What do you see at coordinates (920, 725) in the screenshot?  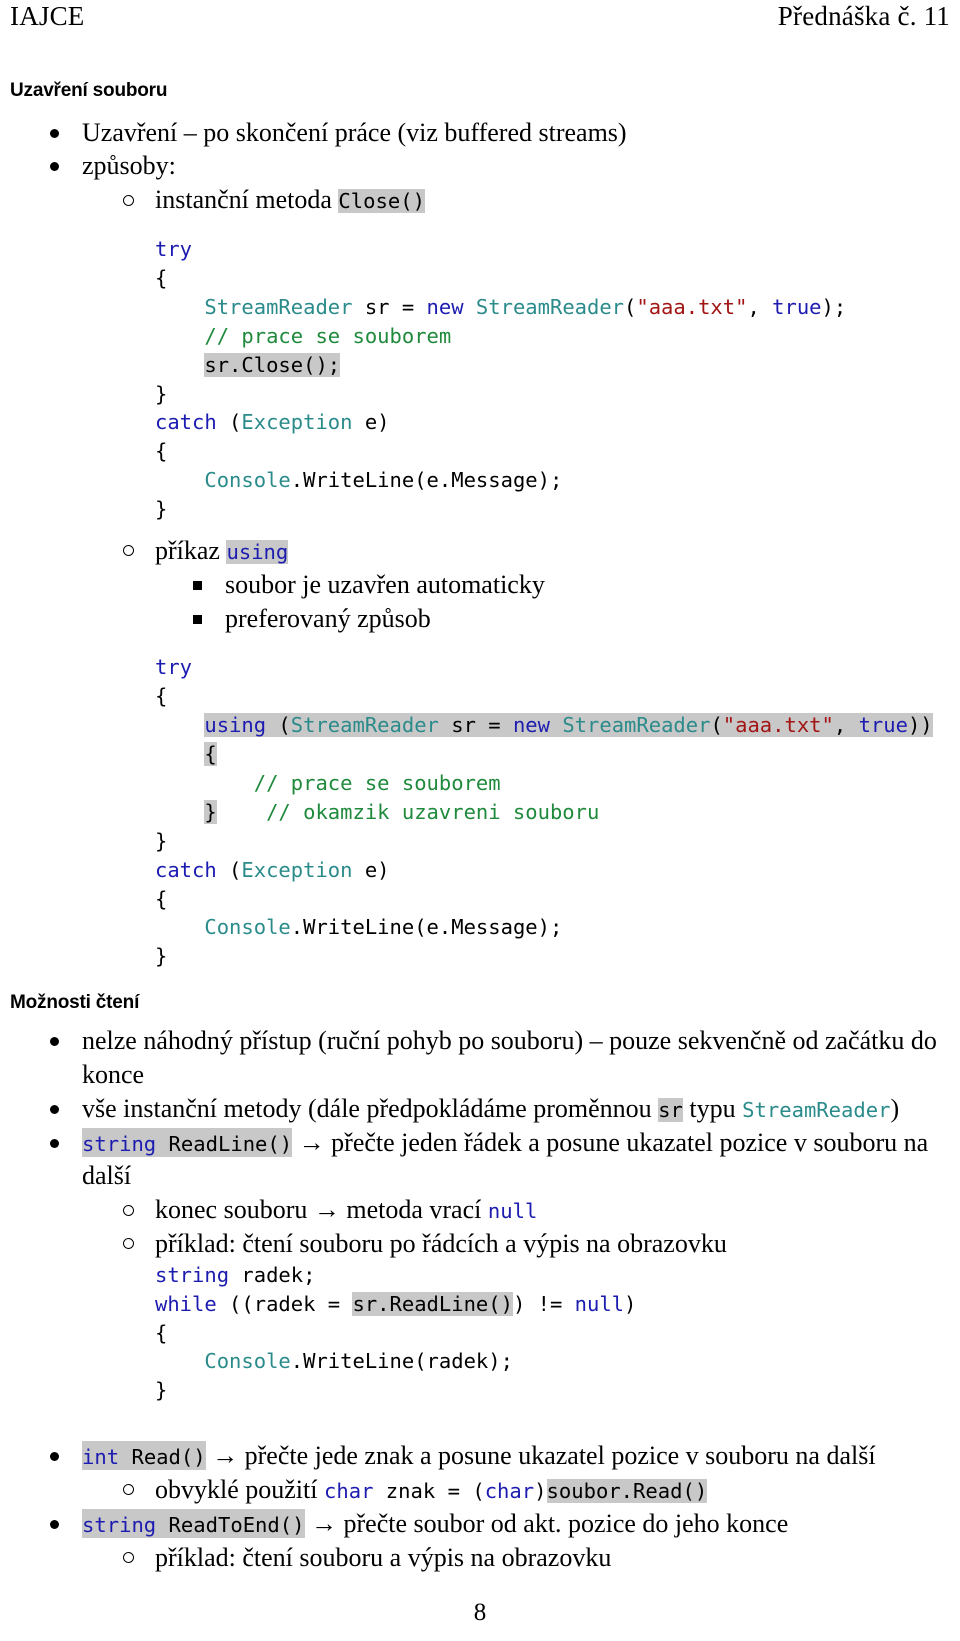 I see `code-token-stmt-end: ))` at bounding box center [920, 725].